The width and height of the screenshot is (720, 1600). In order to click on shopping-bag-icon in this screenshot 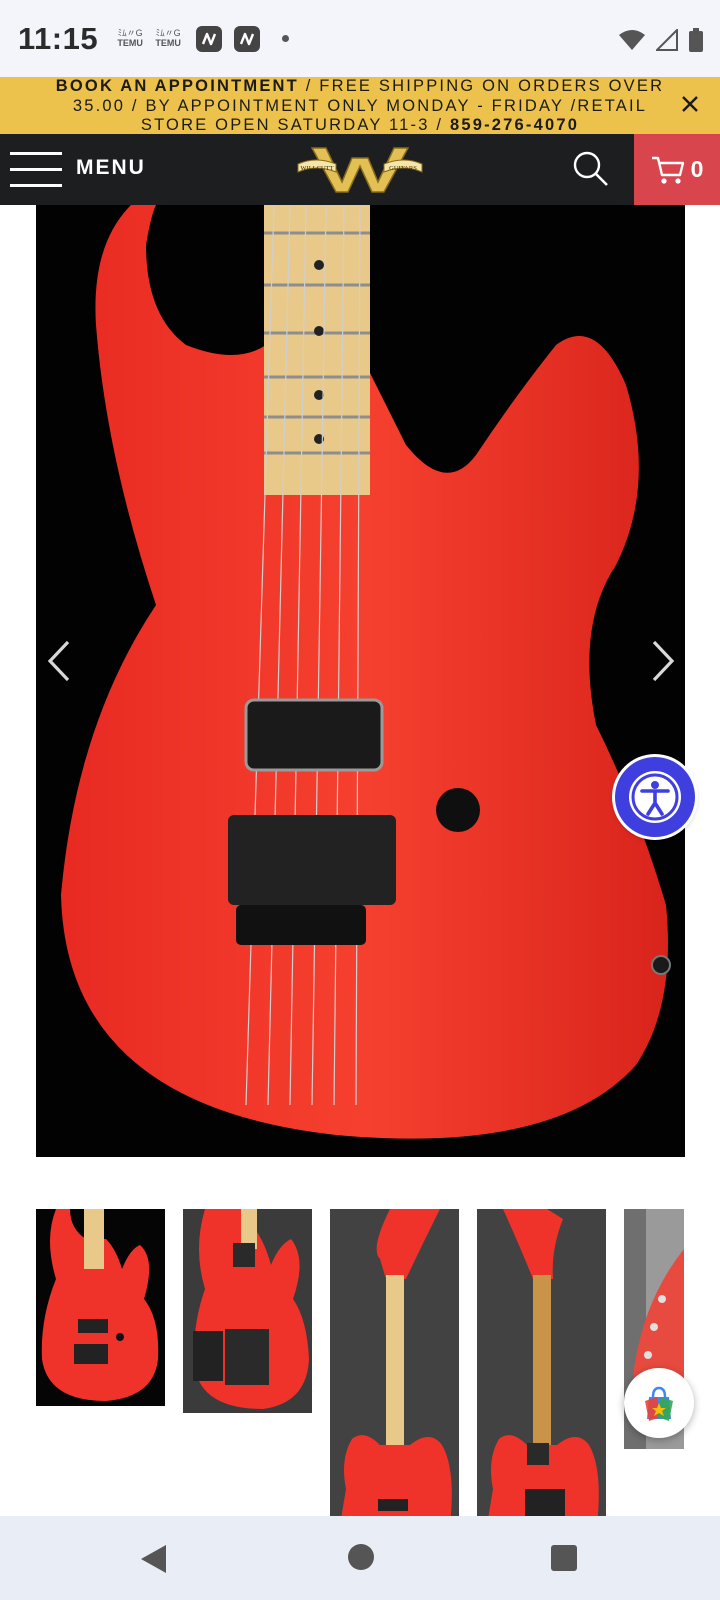, I will do `click(659, 1403)`.